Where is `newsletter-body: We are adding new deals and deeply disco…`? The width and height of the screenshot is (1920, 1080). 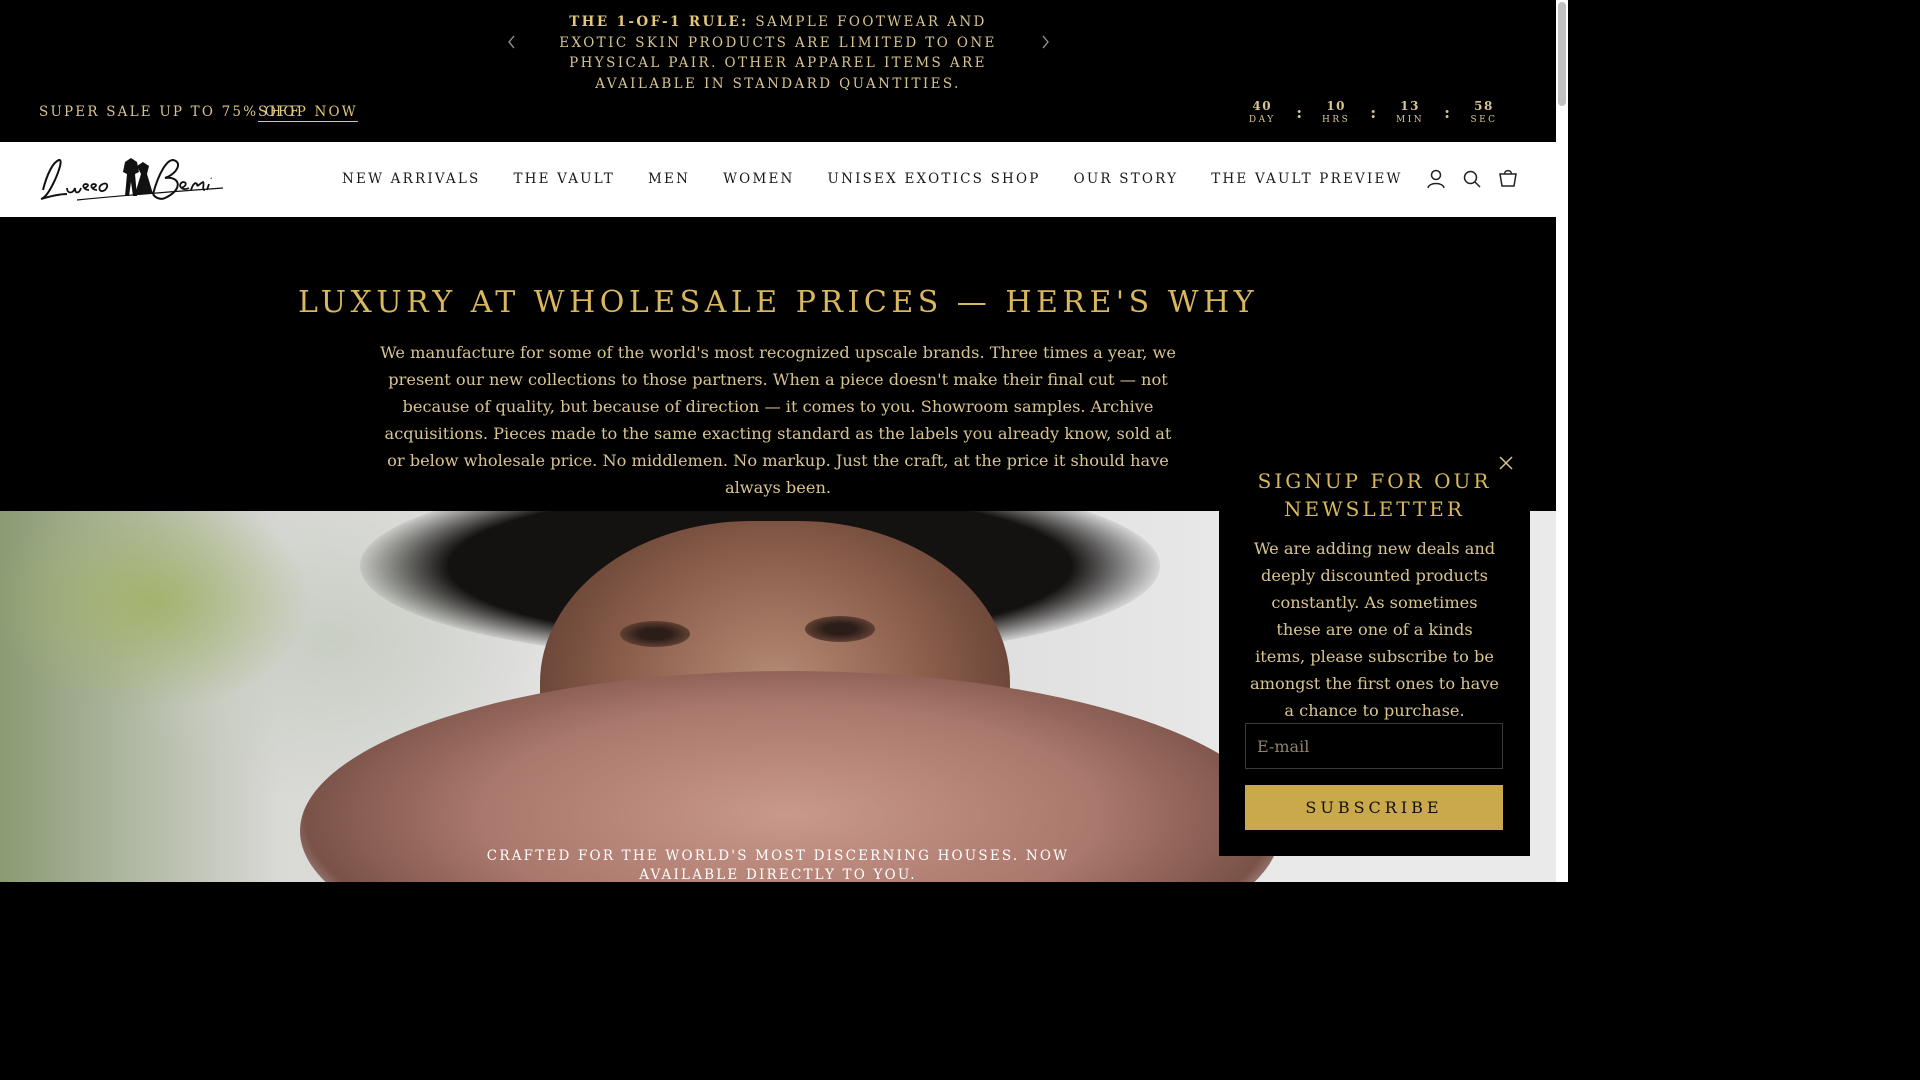 newsletter-body: We are adding new deals and deeply disco… is located at coordinates (1374, 629).